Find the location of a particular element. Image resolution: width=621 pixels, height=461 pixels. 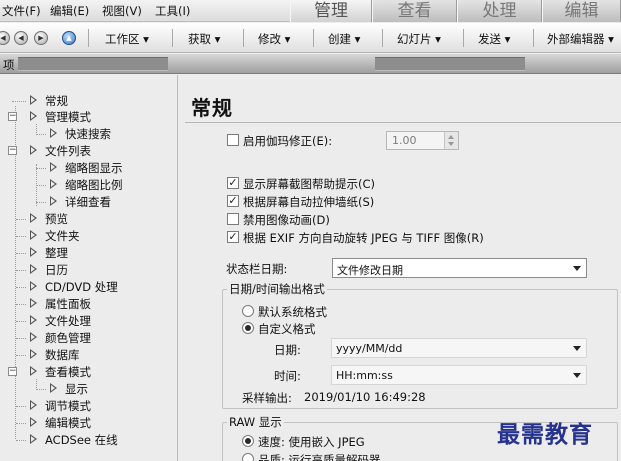

toolbar-acquire: 获取 ▾ is located at coordinates (204, 39).